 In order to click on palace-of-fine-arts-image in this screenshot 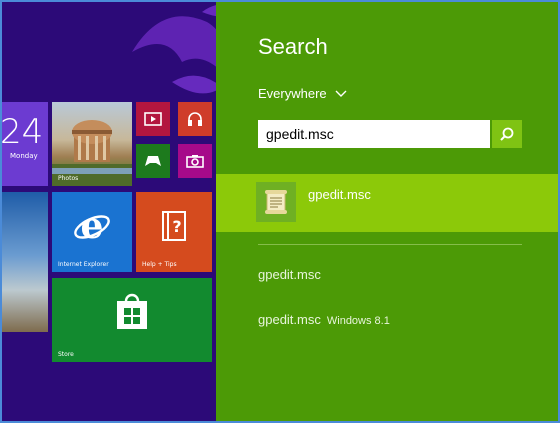, I will do `click(92, 153)`.